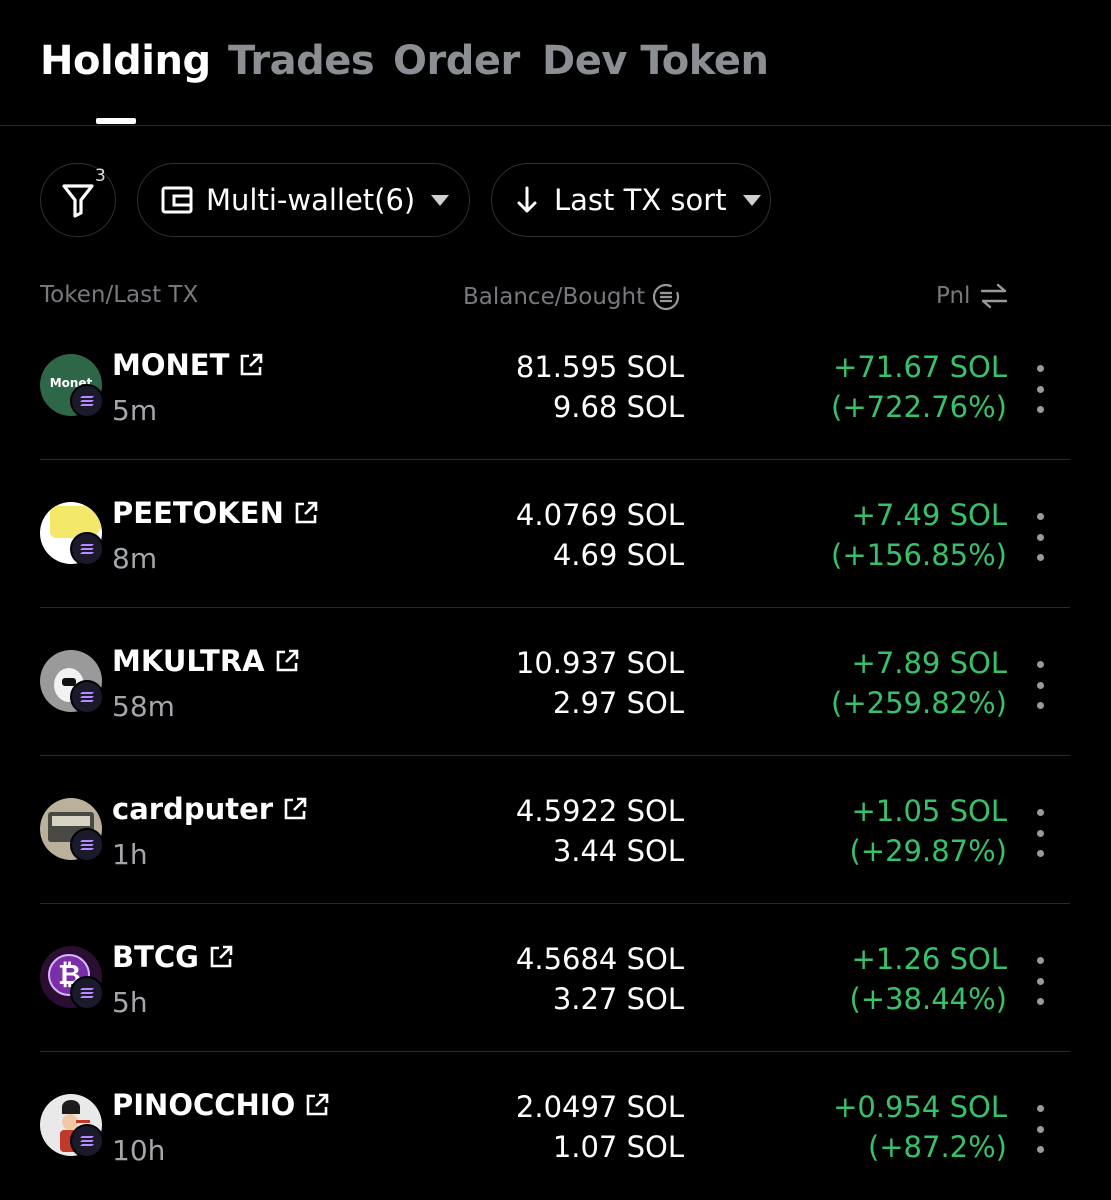 This screenshot has width=1111, height=1200. I want to click on bought-value: 3.27 SOL, so click(618, 999).